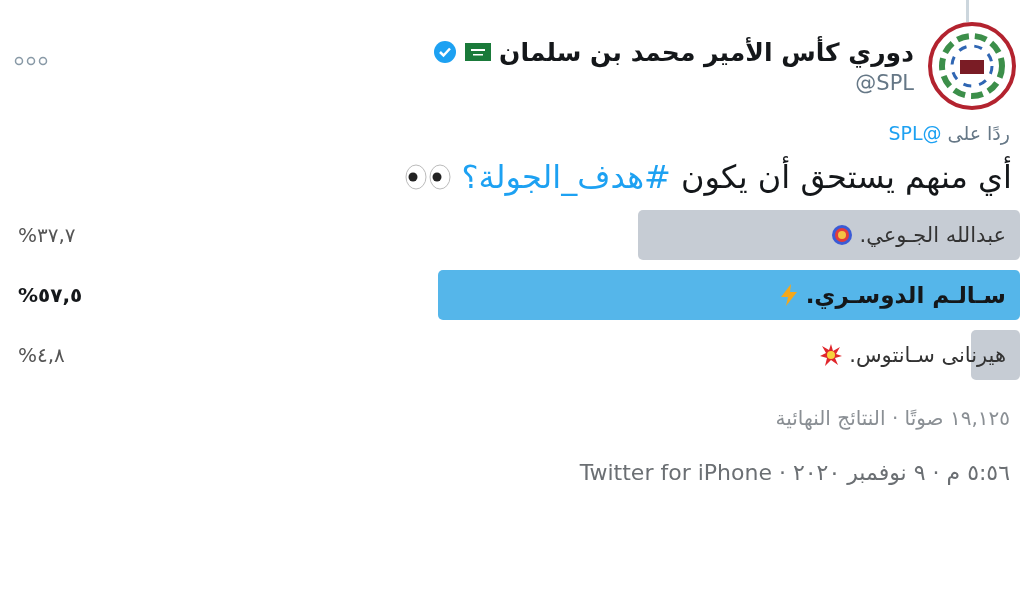 The height and width of the screenshot is (589, 1024). What do you see at coordinates (706, 52) in the screenshot?
I see `account-name: دوري كأس الأمير محمد بن سلمان` at bounding box center [706, 52].